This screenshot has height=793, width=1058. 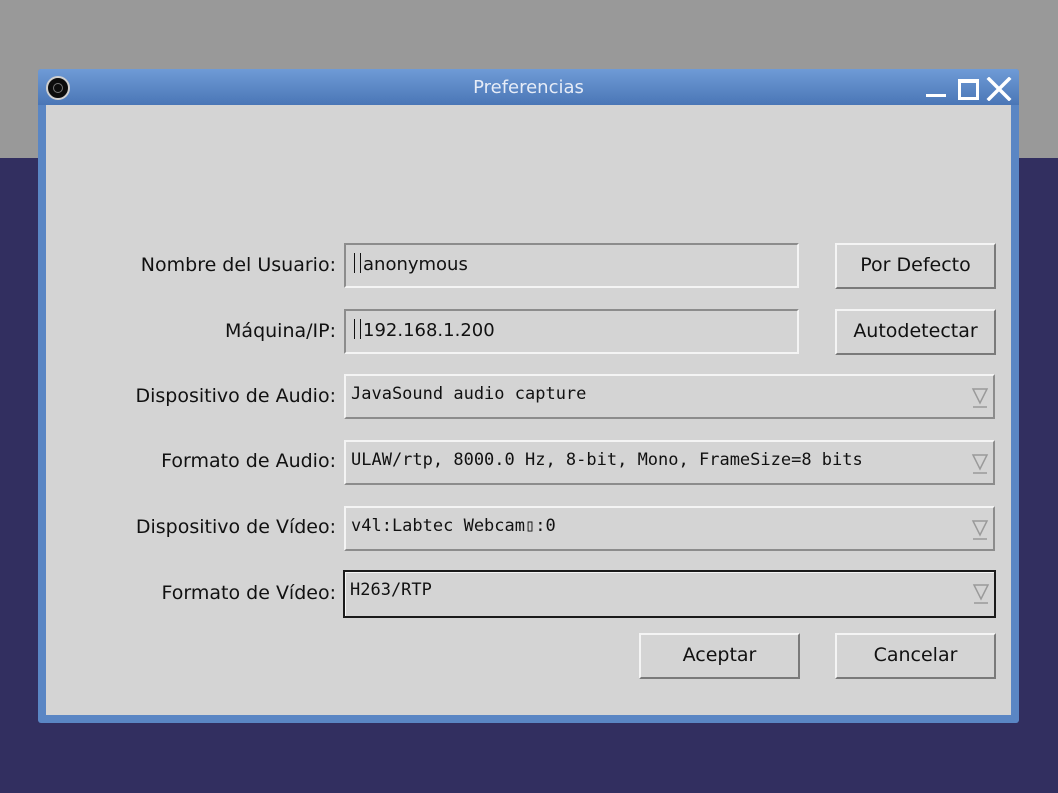 I want to click on username-value: anonymous, so click(x=415, y=264).